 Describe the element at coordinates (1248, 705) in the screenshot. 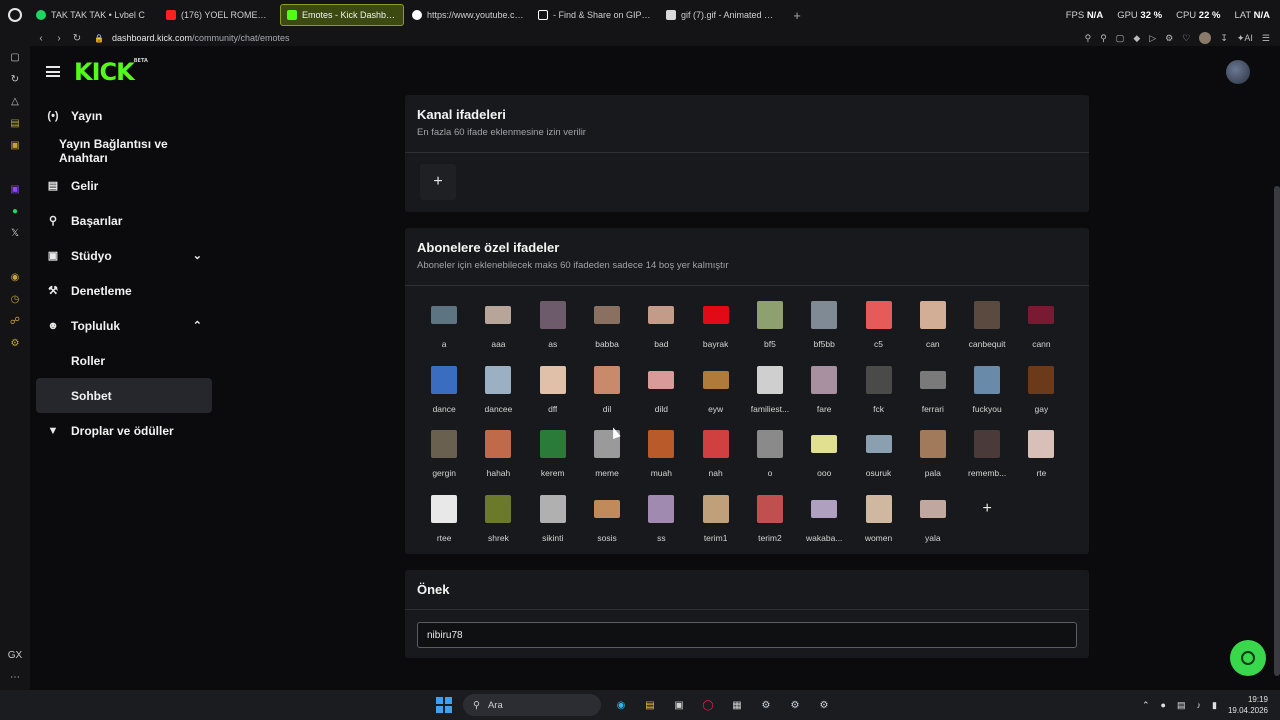

I see `clock: 19:19 19.04.2026` at that location.